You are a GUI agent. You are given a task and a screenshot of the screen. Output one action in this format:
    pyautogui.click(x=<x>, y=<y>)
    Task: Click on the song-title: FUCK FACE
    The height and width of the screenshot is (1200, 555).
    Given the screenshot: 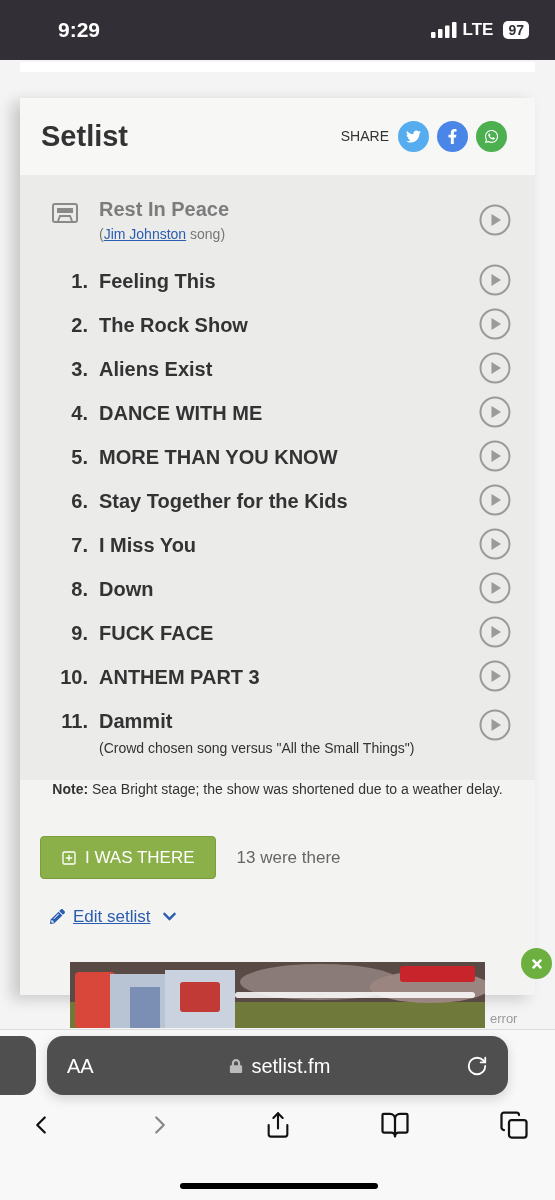 What is the action you would take?
    pyautogui.click(x=157, y=633)
    